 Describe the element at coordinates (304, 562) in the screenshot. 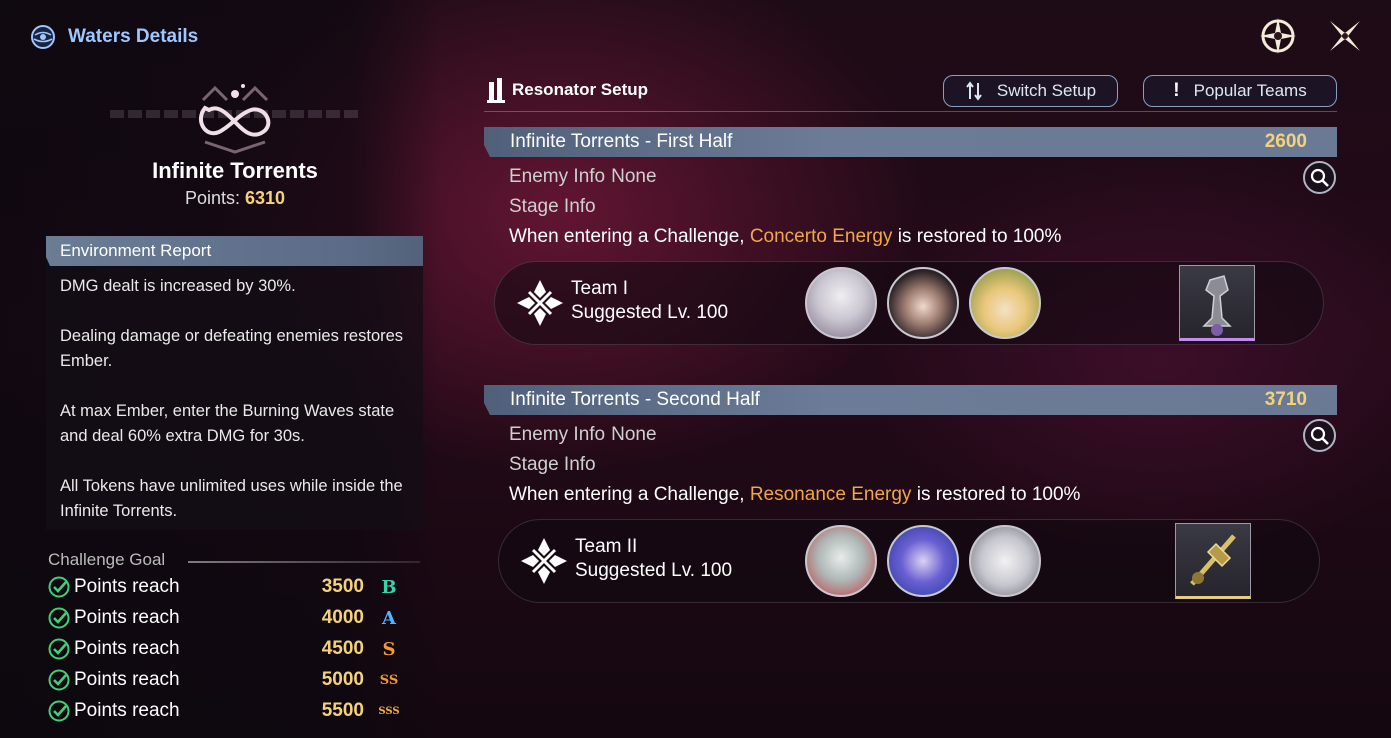

I see `goal-title-divider` at that location.